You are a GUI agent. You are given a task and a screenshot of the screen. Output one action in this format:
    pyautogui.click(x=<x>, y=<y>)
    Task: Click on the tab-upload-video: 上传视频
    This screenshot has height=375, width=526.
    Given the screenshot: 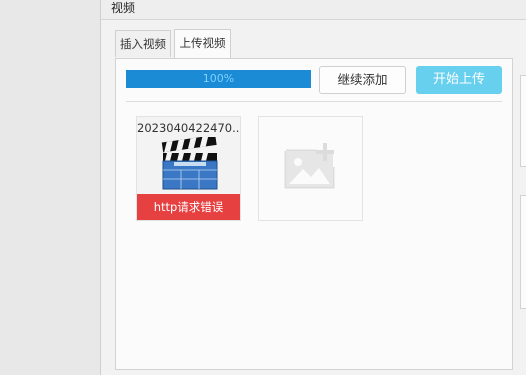 What is the action you would take?
    pyautogui.click(x=202, y=43)
    